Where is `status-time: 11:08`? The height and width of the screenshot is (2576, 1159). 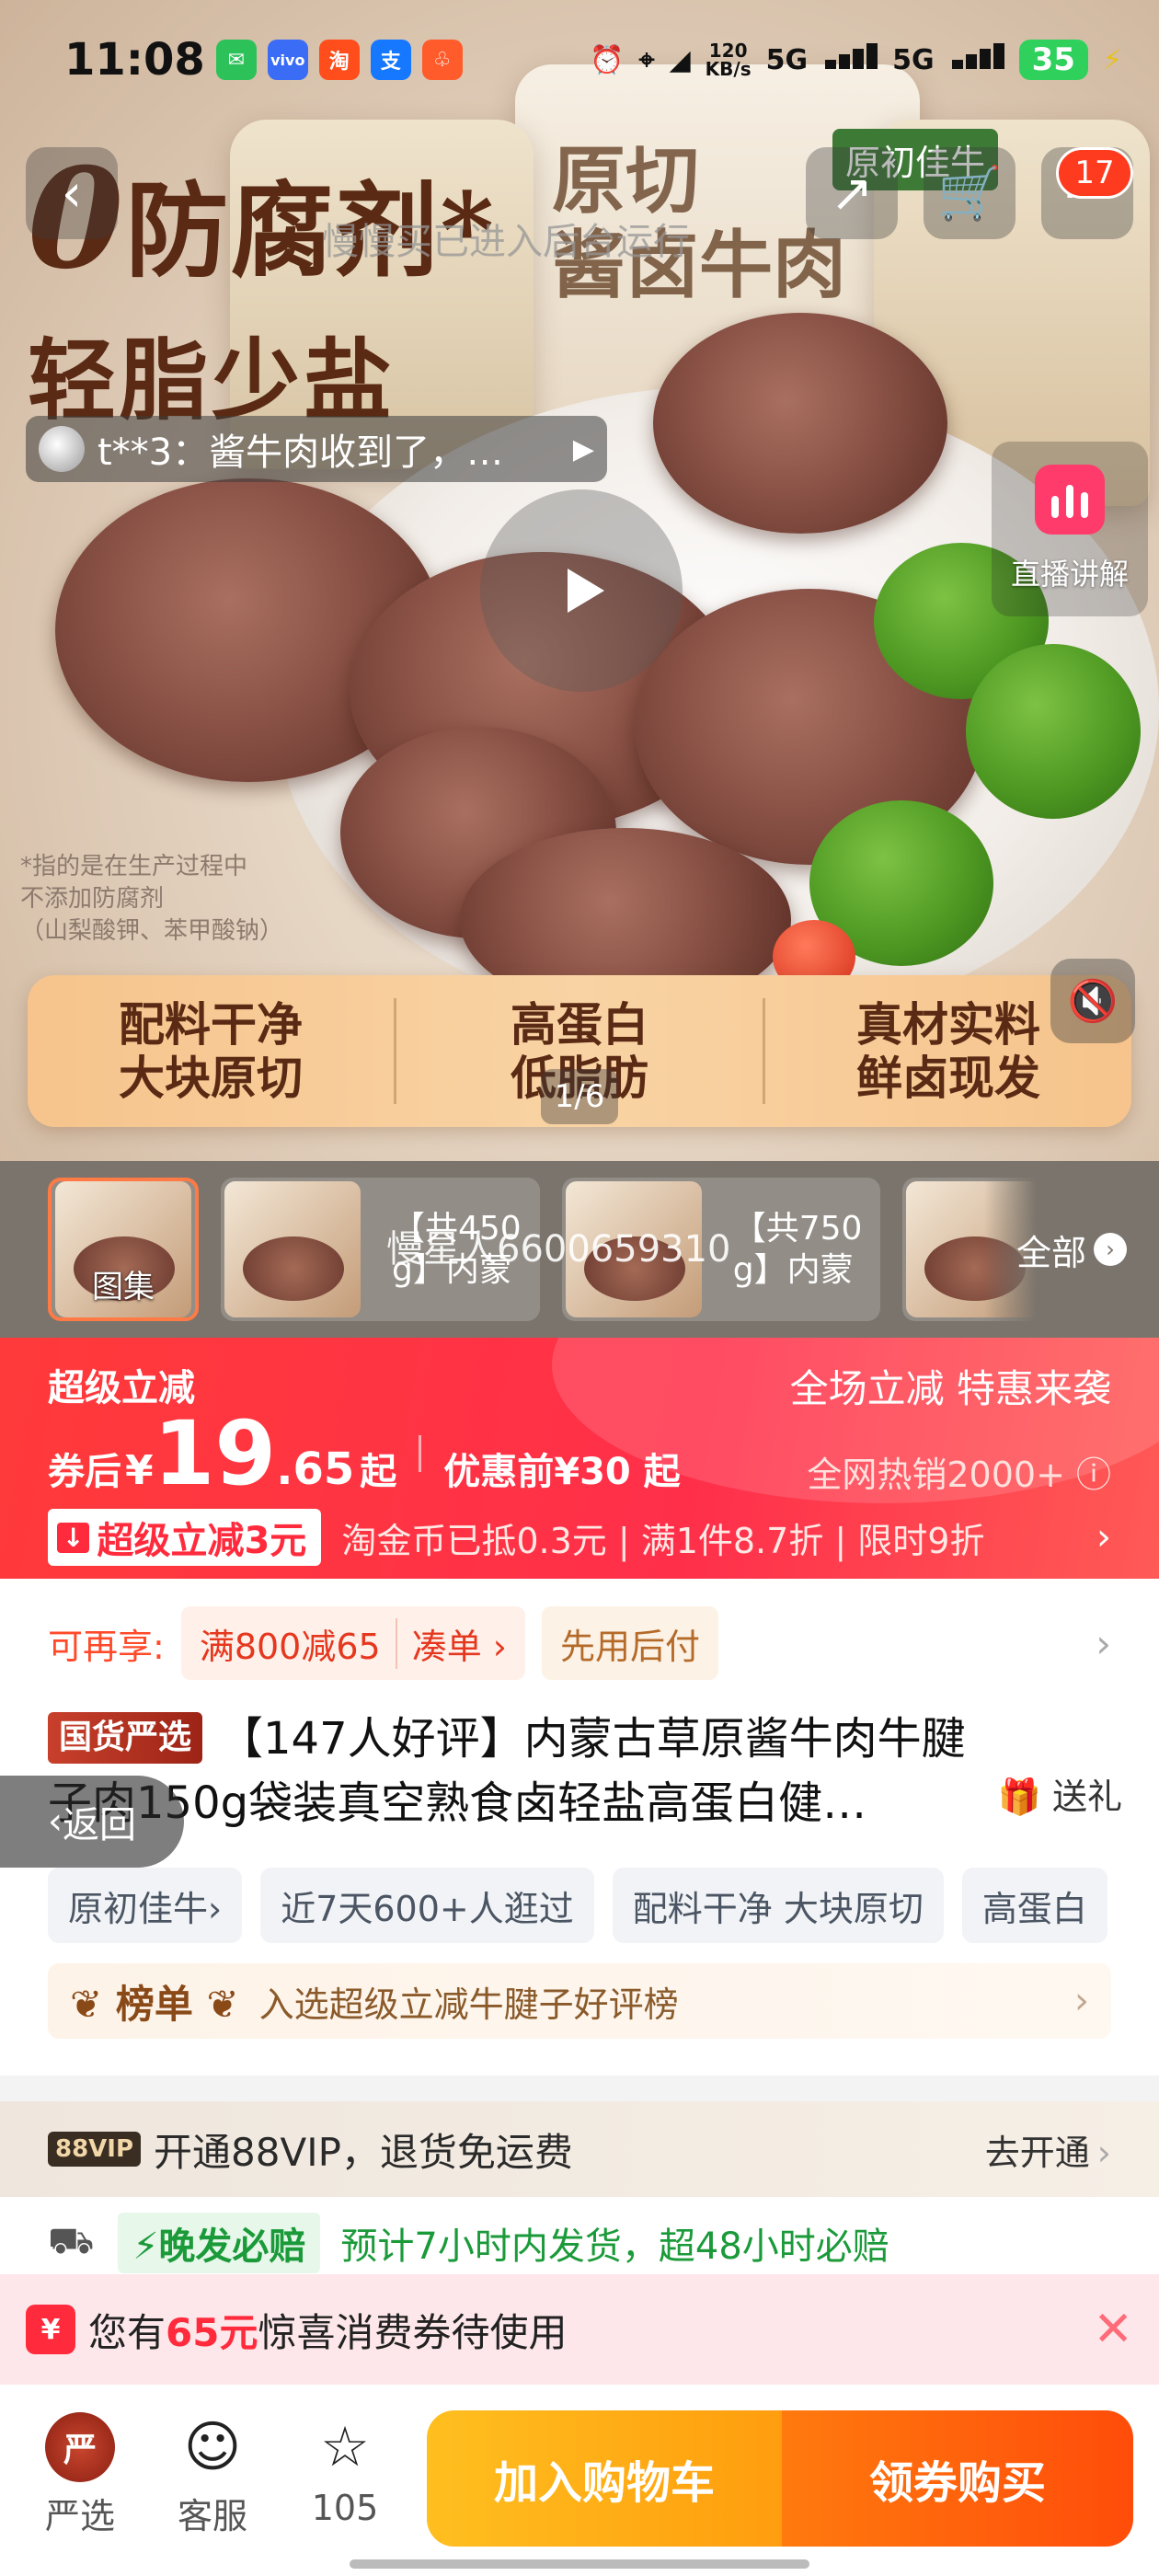
status-time: 11:08 is located at coordinates (134, 60).